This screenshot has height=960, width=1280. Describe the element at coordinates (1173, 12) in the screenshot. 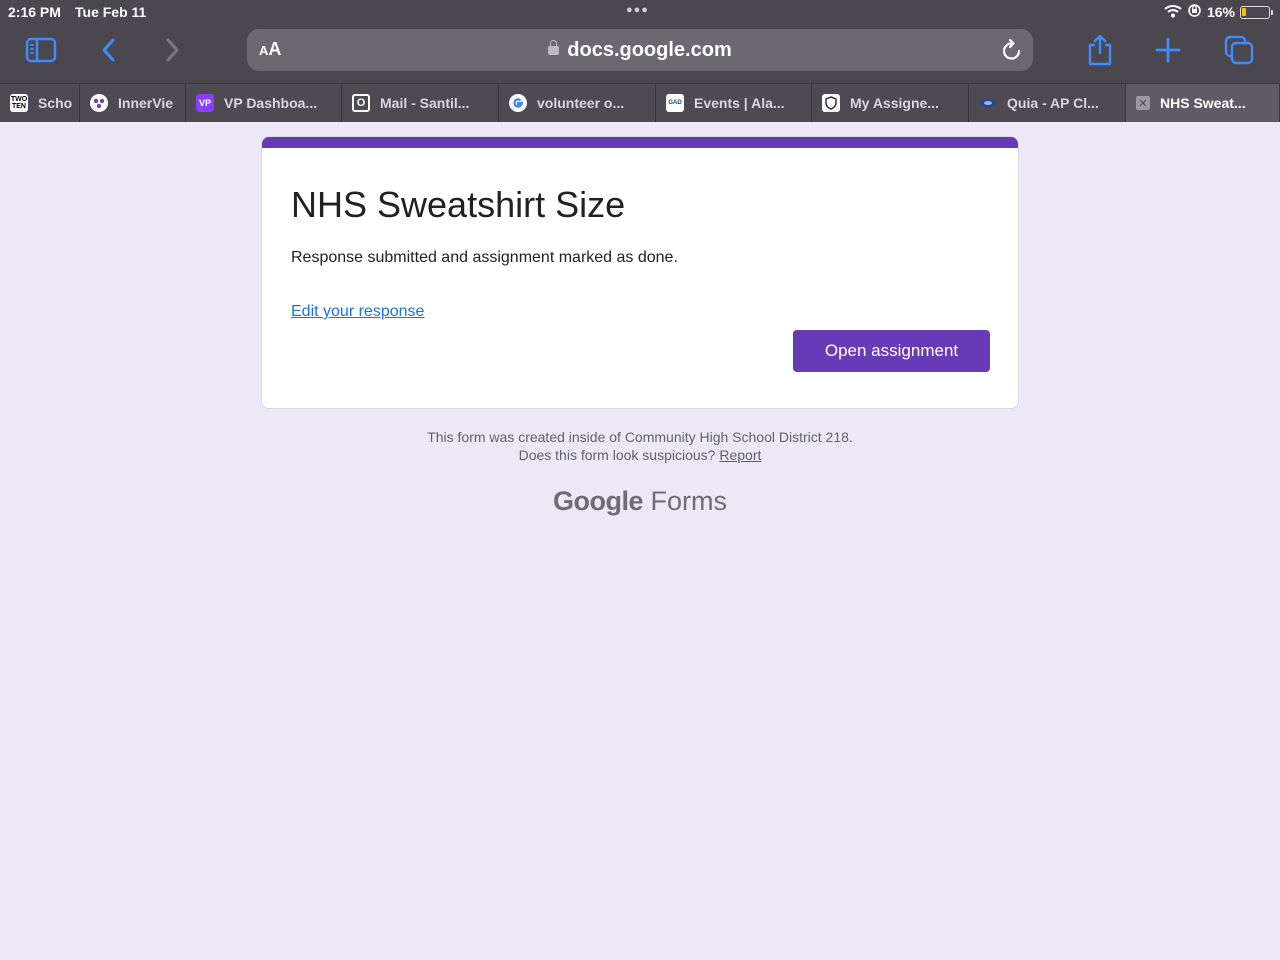

I see `wifi-icon` at that location.